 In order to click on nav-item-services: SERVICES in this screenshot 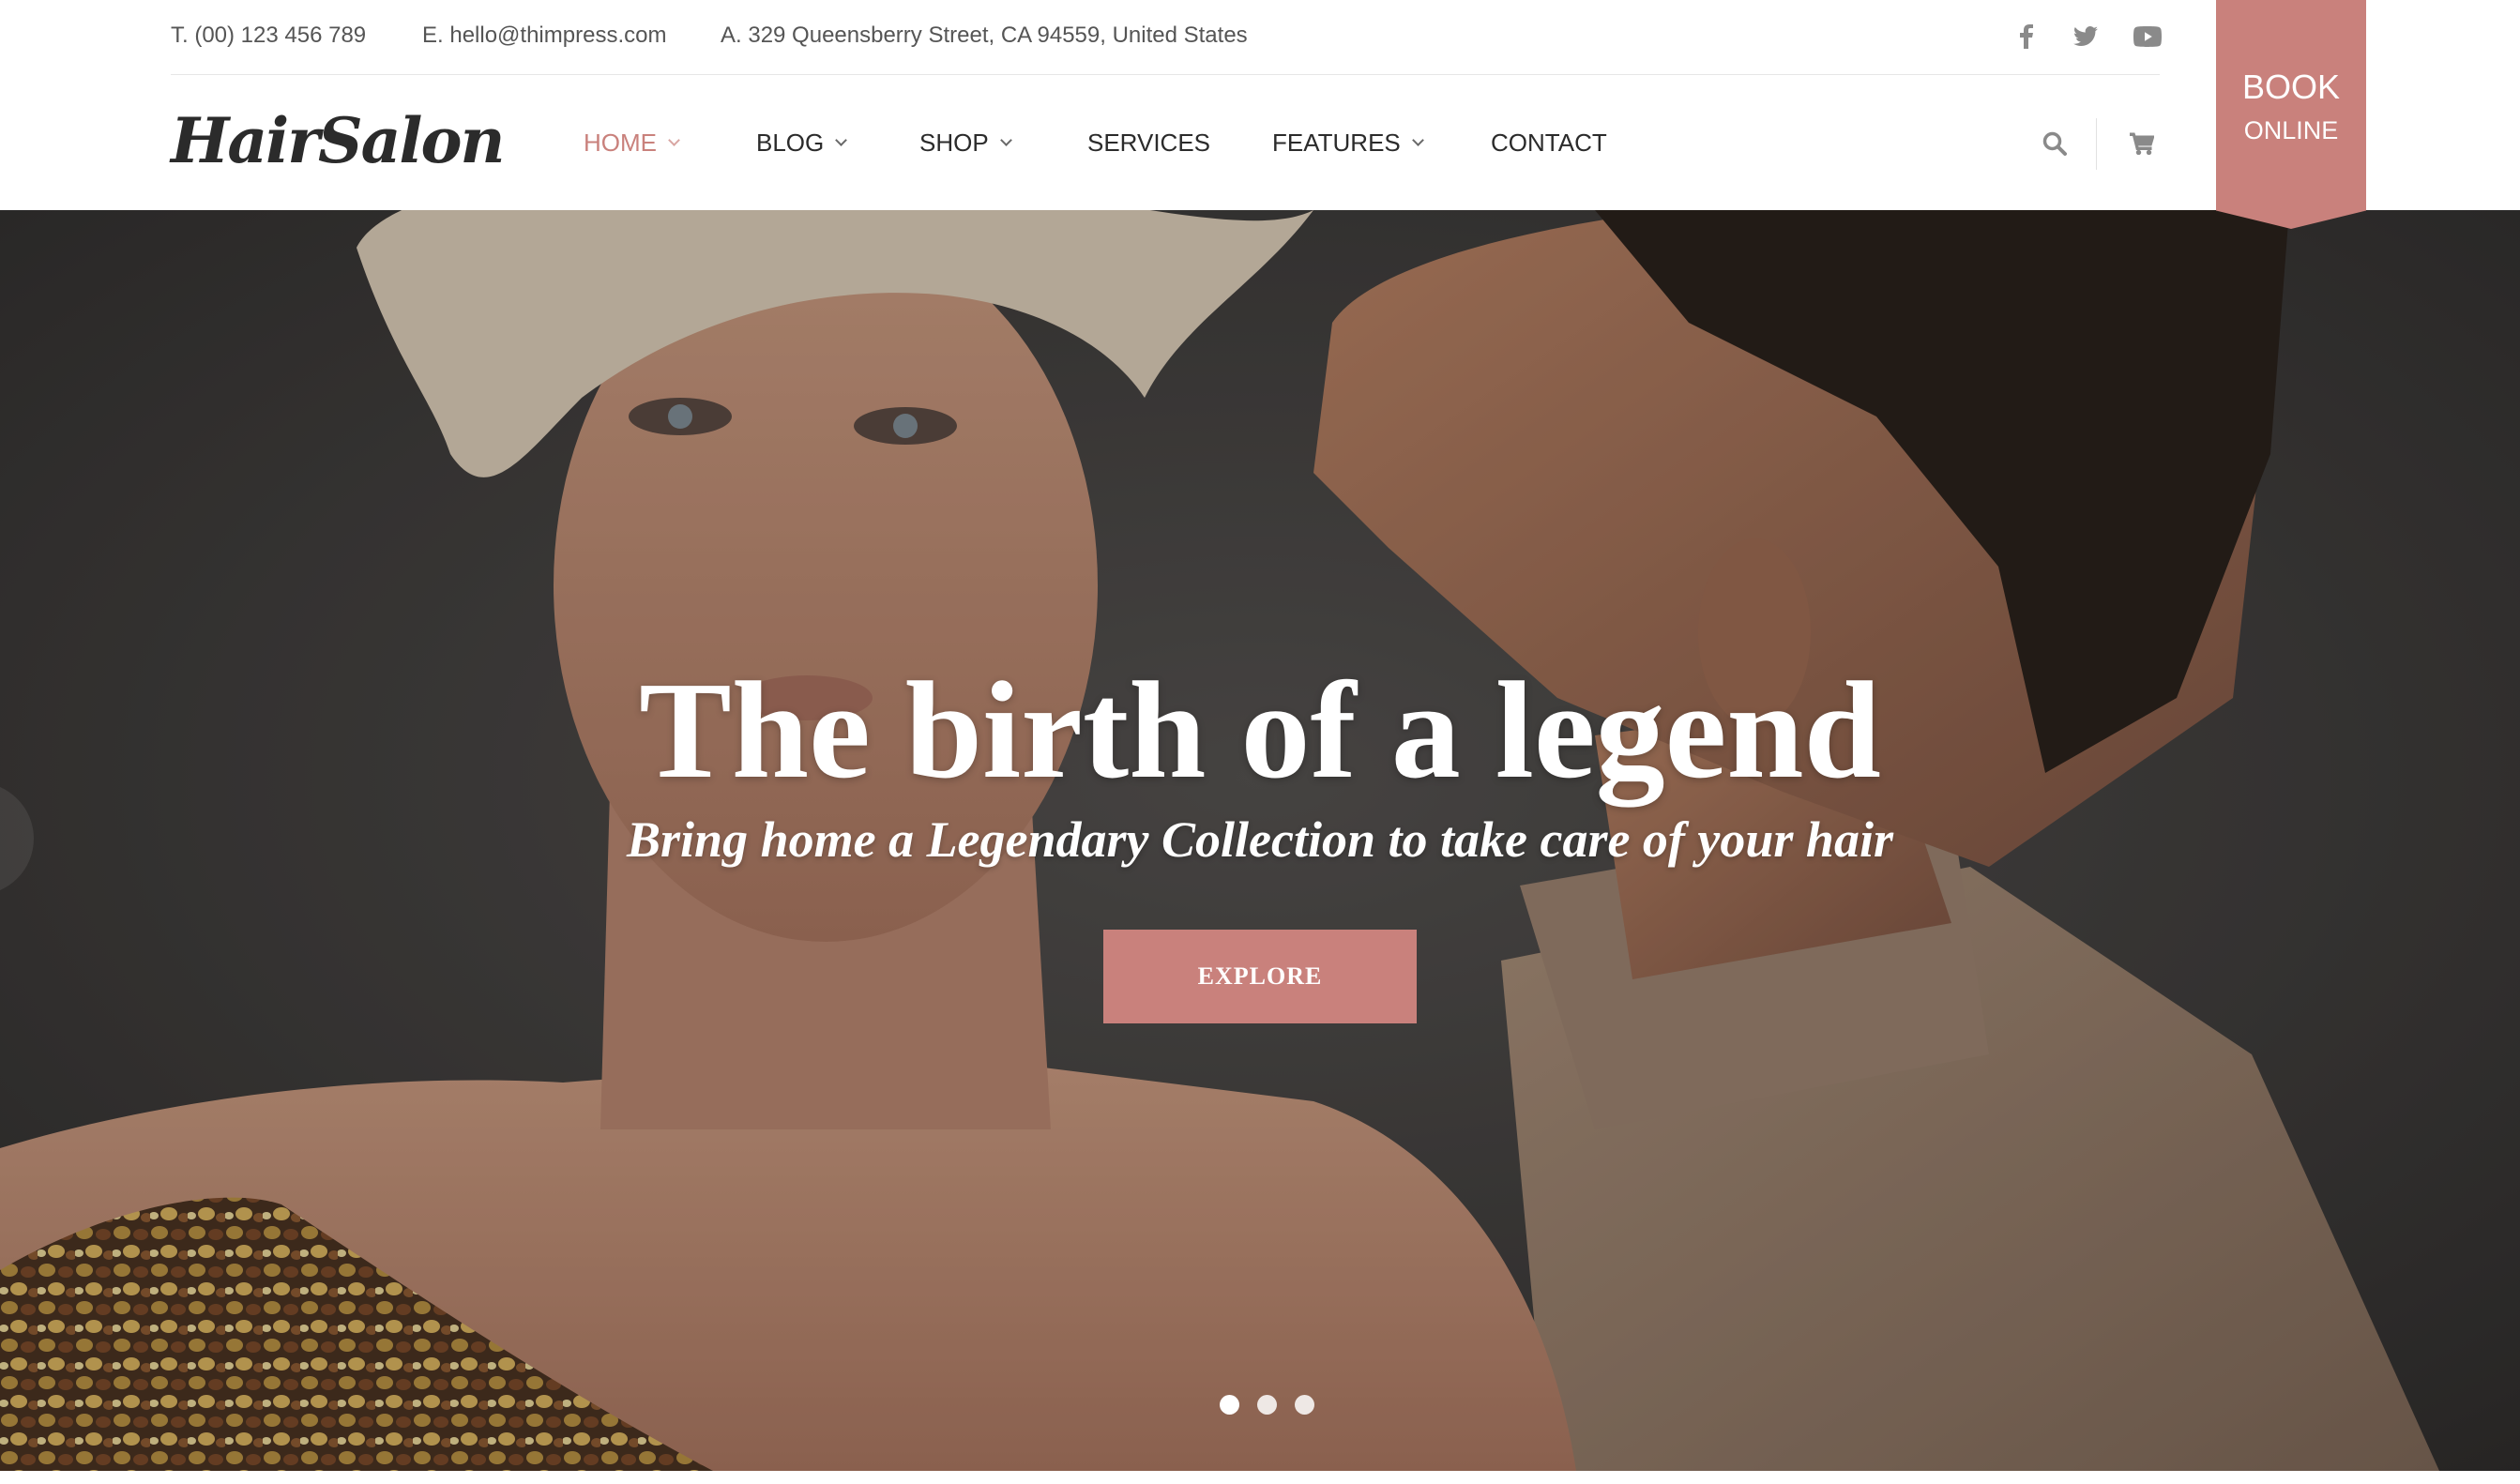, I will do `click(1148, 144)`.